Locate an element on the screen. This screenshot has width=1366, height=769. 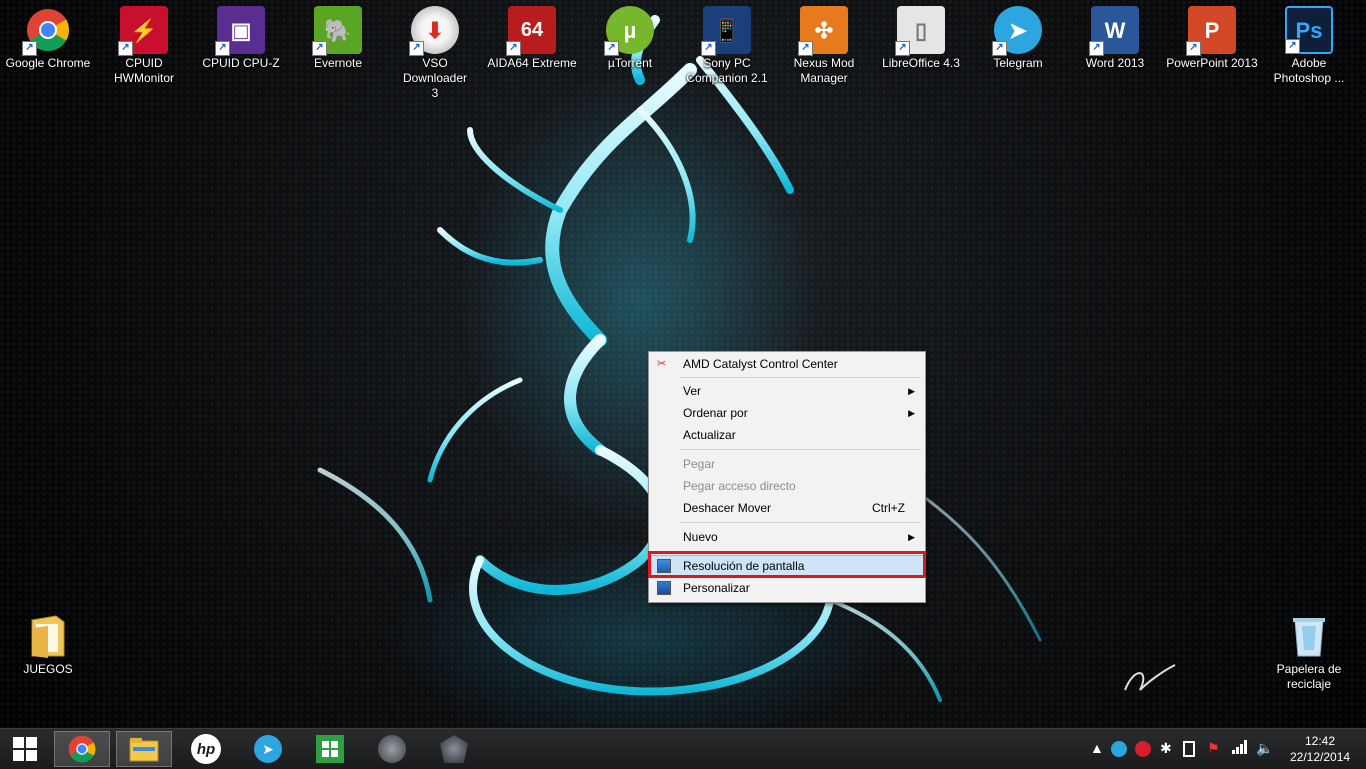
menu-item-actualizar: Actualizar is located at coordinates (787, 435).